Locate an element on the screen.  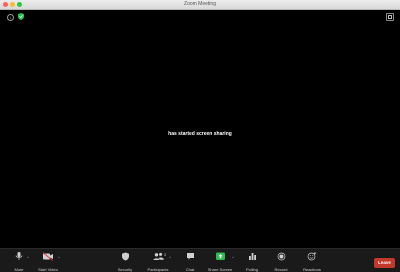
security-label: Security is located at coordinates (125, 269).